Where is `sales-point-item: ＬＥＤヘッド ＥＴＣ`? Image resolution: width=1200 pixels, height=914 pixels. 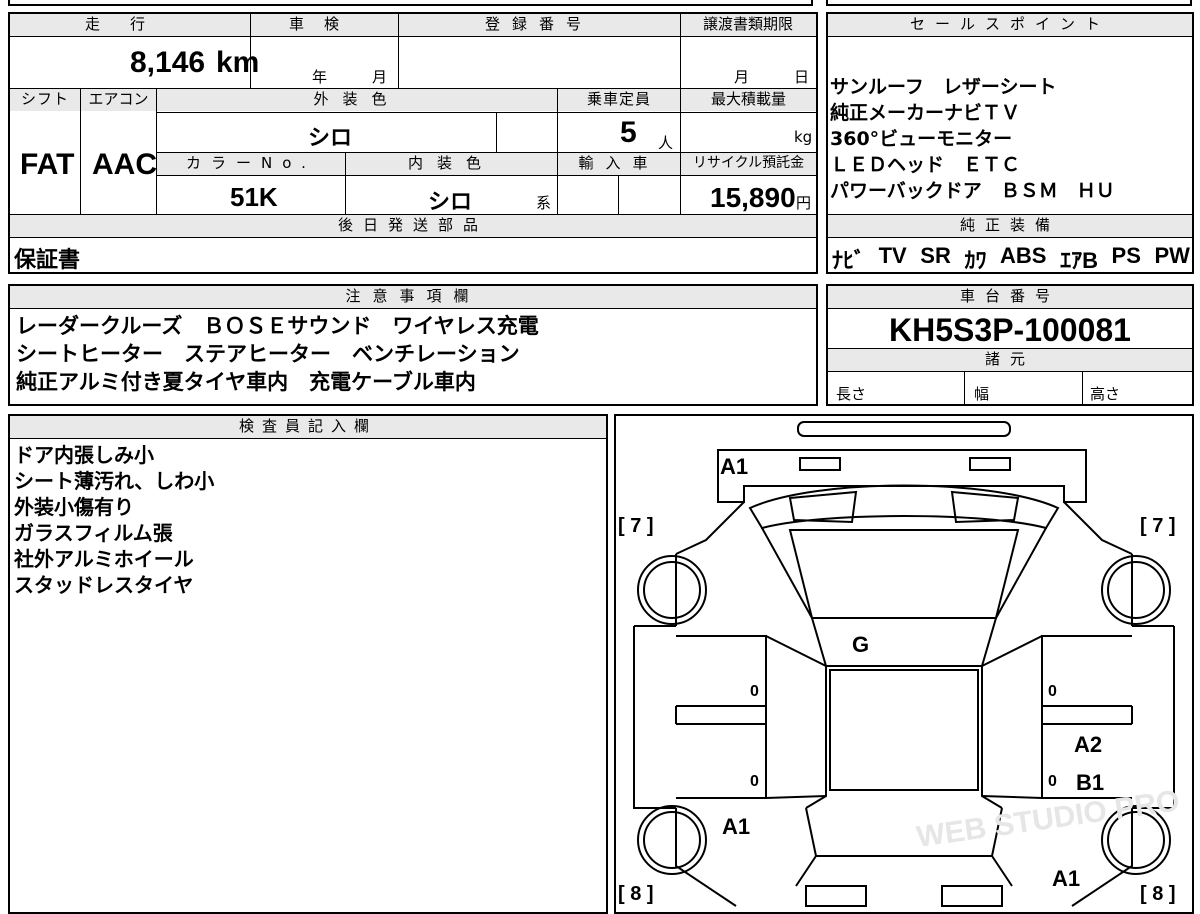 sales-point-item: ＬＥＤヘッド ＥＴＣ is located at coordinates (925, 165).